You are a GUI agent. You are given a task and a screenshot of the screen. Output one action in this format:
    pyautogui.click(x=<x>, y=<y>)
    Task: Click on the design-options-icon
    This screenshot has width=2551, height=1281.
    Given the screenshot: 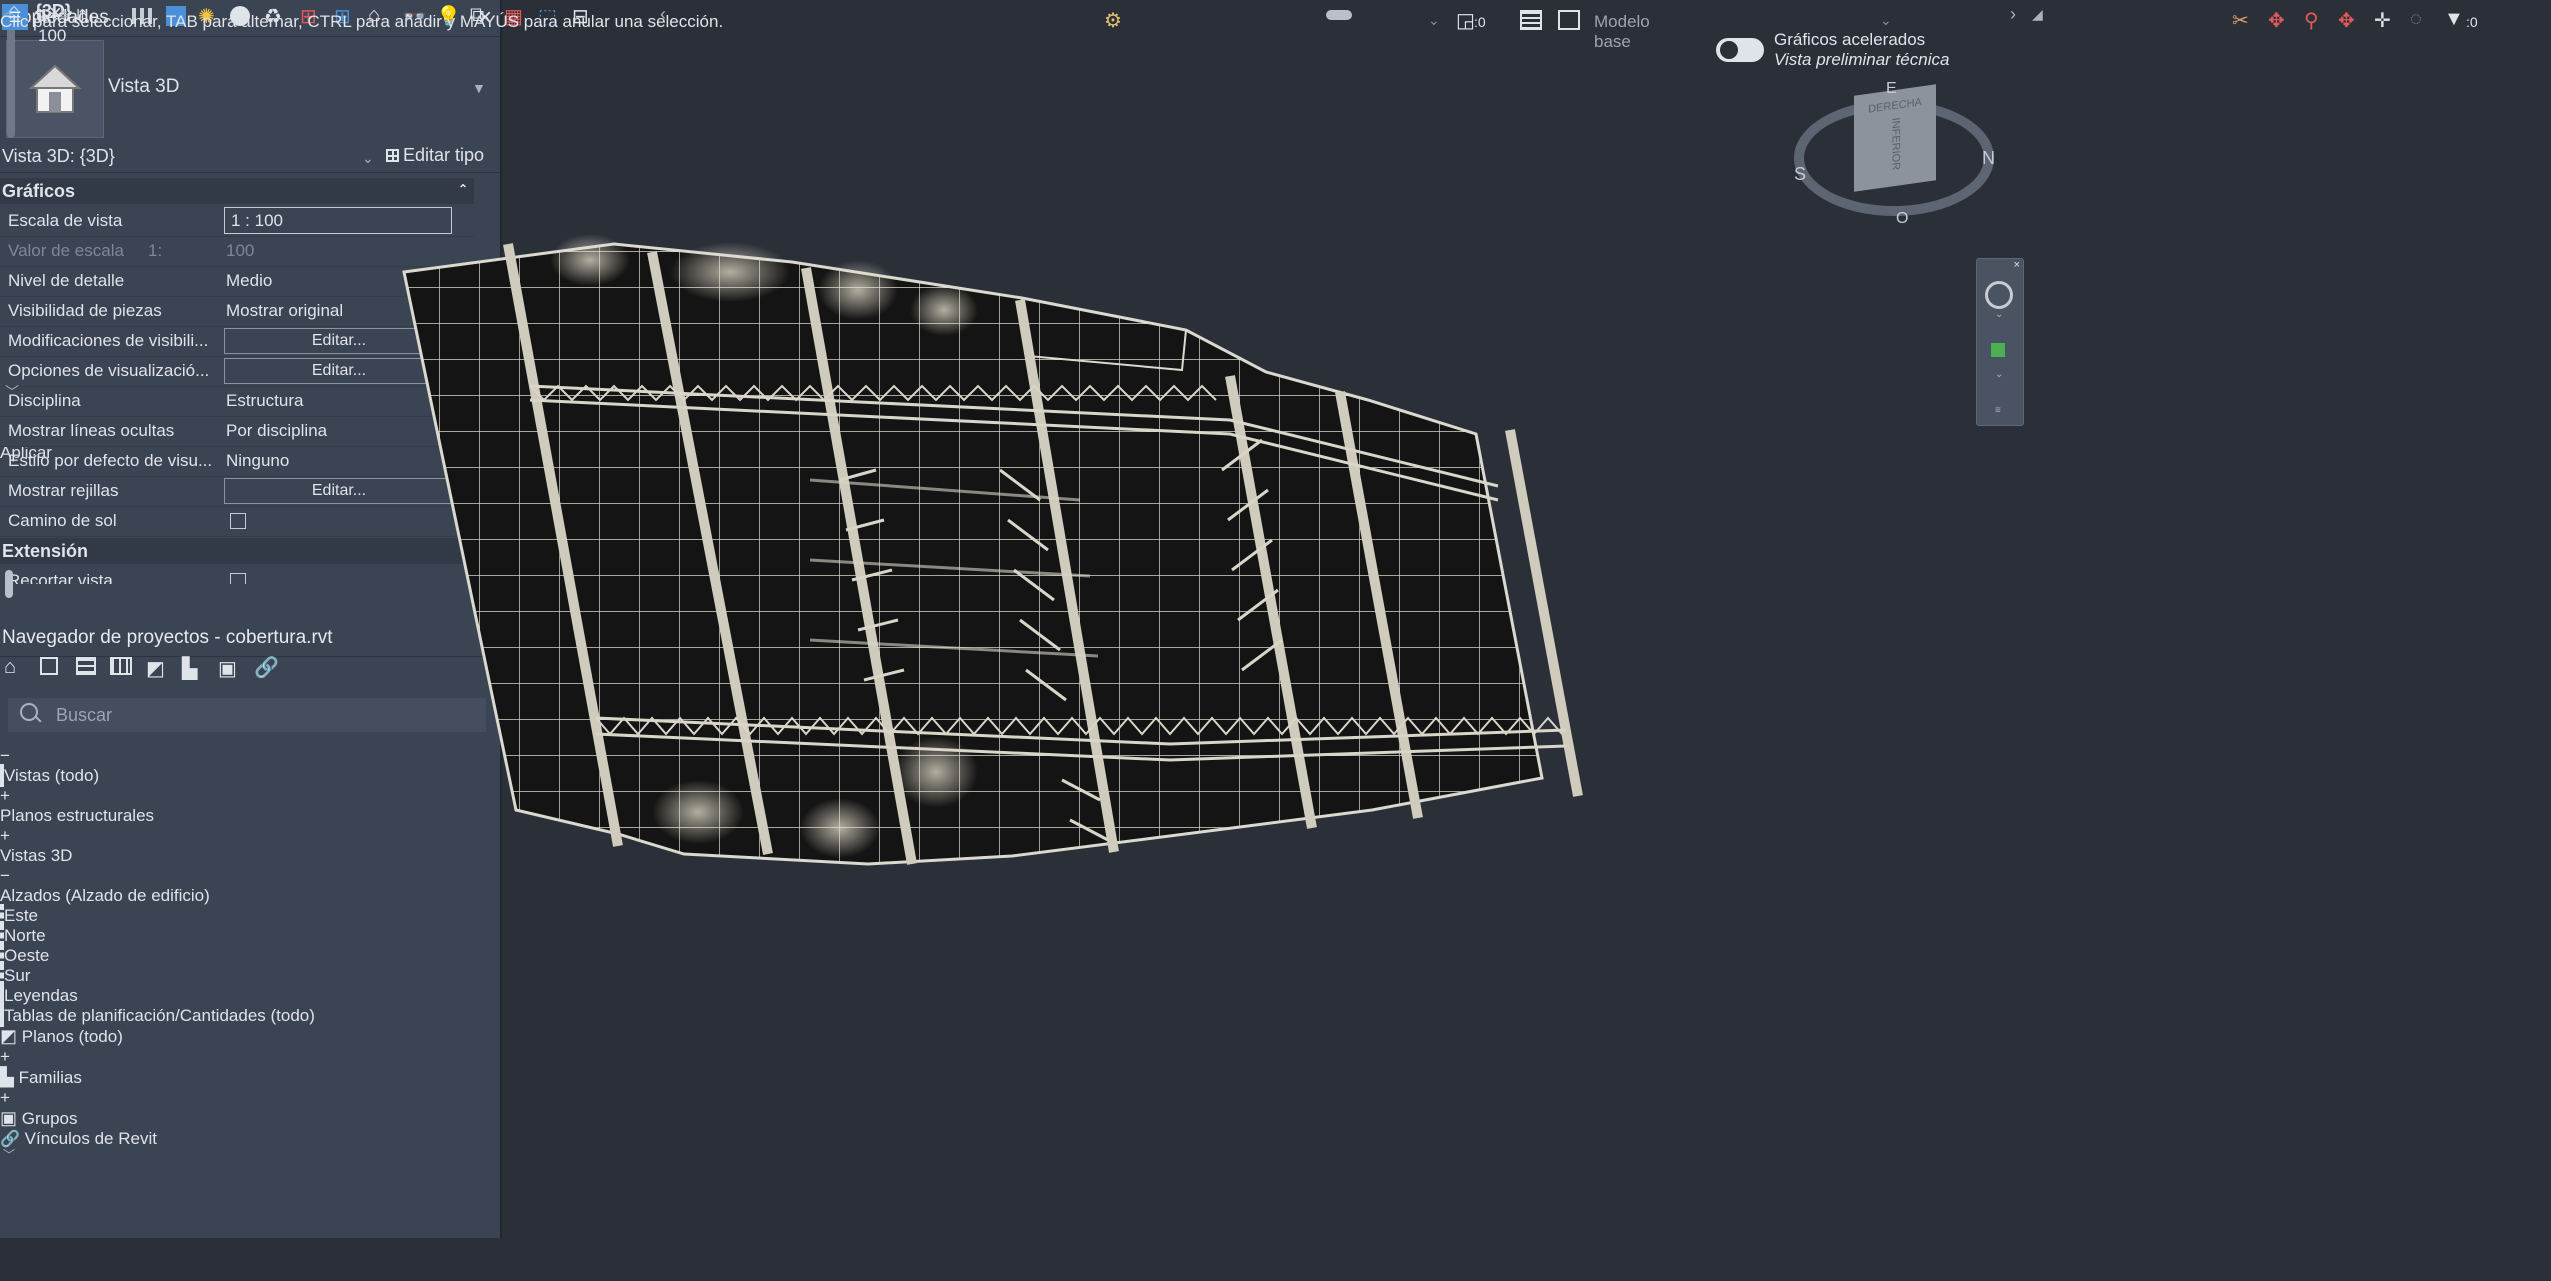 What is the action you would take?
    pyautogui.click(x=1531, y=20)
    